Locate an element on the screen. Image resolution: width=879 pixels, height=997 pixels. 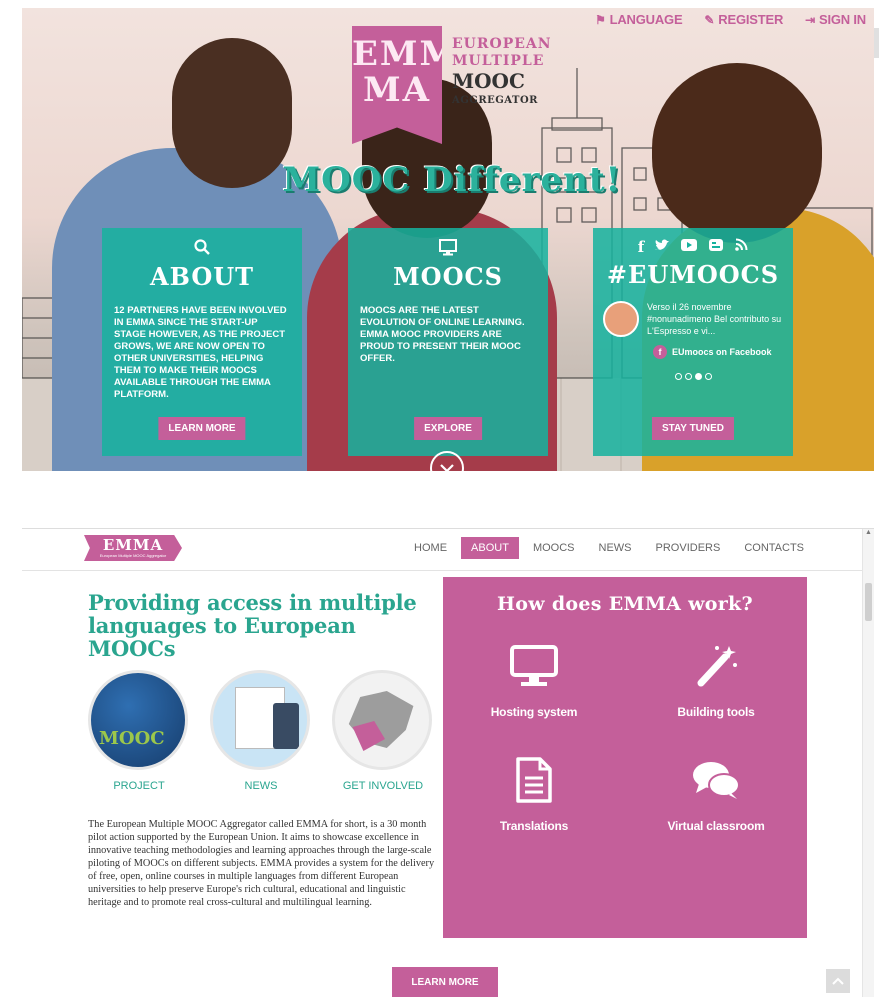
europe-map-image is located at coordinates (382, 720).